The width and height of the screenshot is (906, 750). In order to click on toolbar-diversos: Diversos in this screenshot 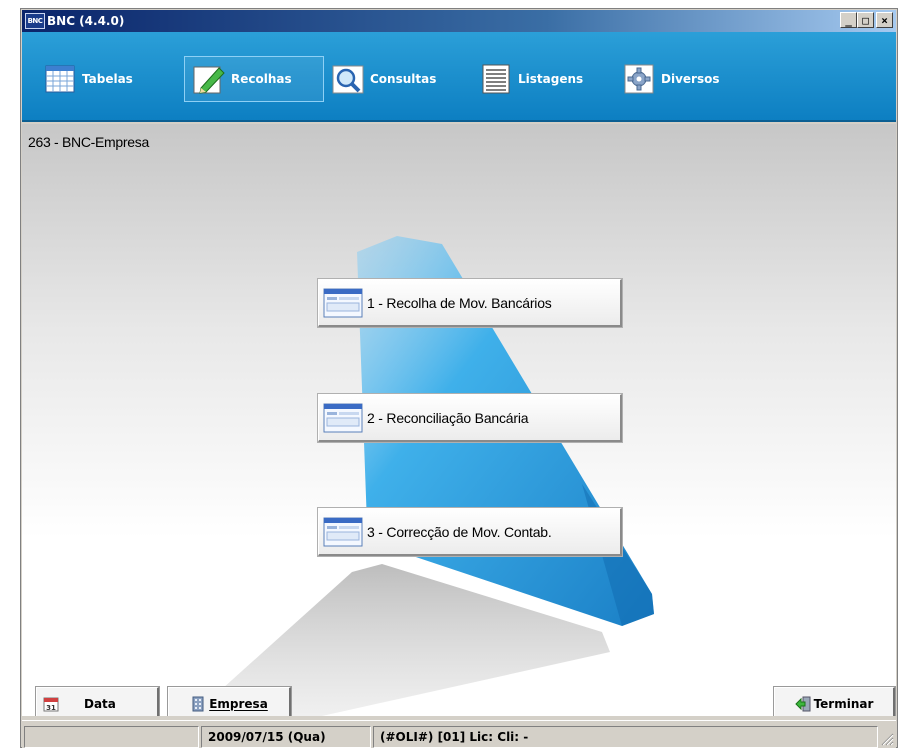, I will do `click(671, 79)`.